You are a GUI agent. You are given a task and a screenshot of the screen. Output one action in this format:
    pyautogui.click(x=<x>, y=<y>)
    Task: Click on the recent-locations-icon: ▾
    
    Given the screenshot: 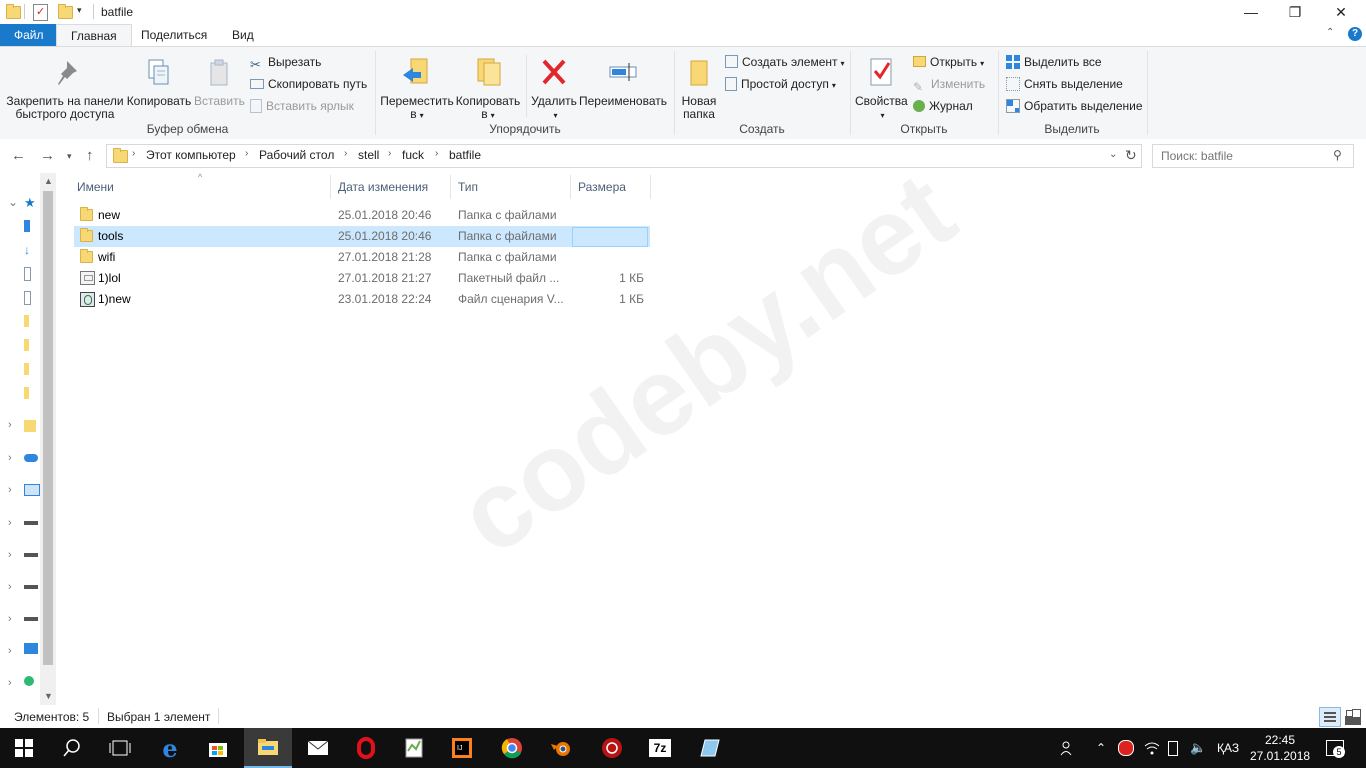 What is the action you would take?
    pyautogui.click(x=69, y=156)
    